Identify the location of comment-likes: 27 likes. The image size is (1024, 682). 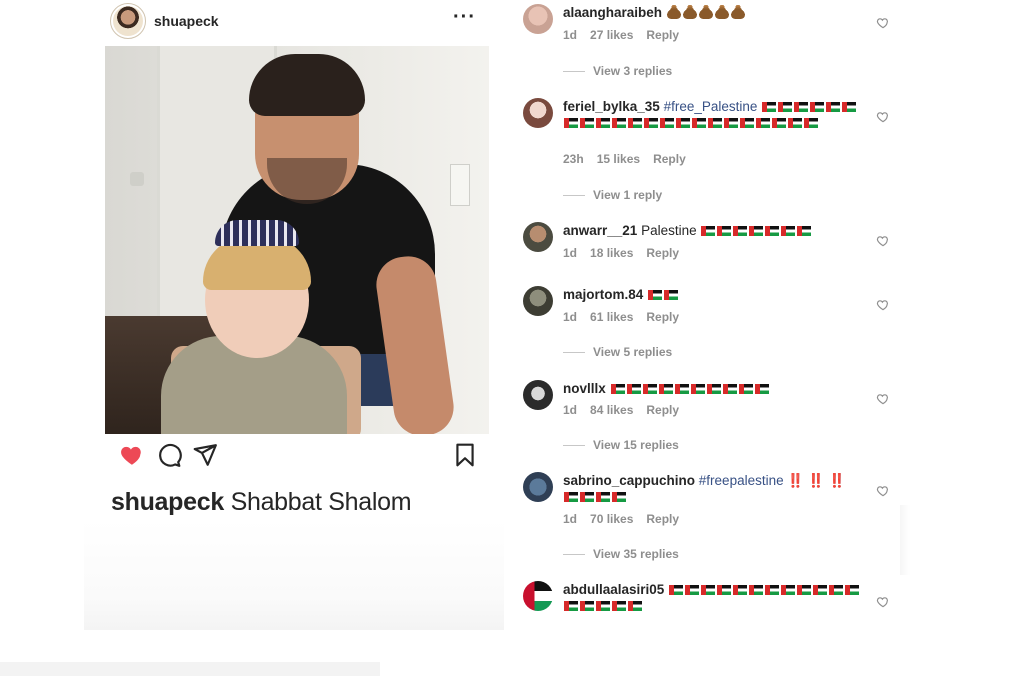
(611, 35).